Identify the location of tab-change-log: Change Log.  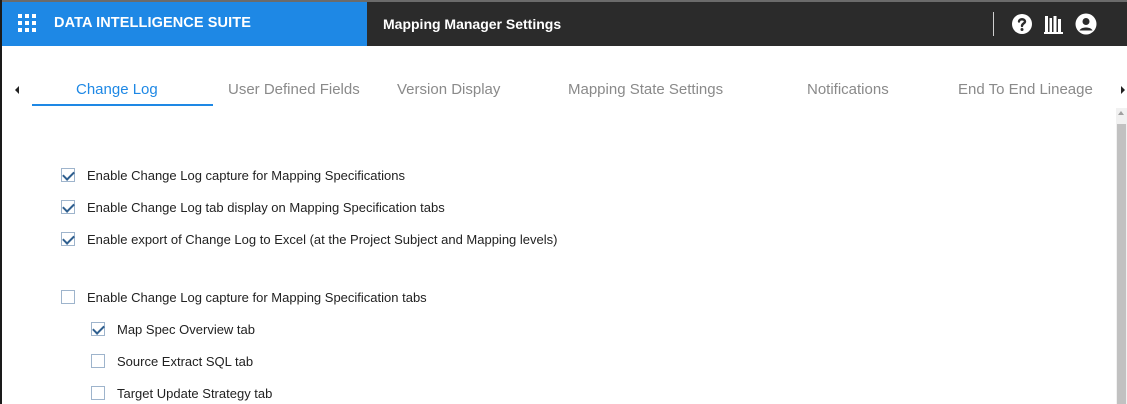
(117, 89).